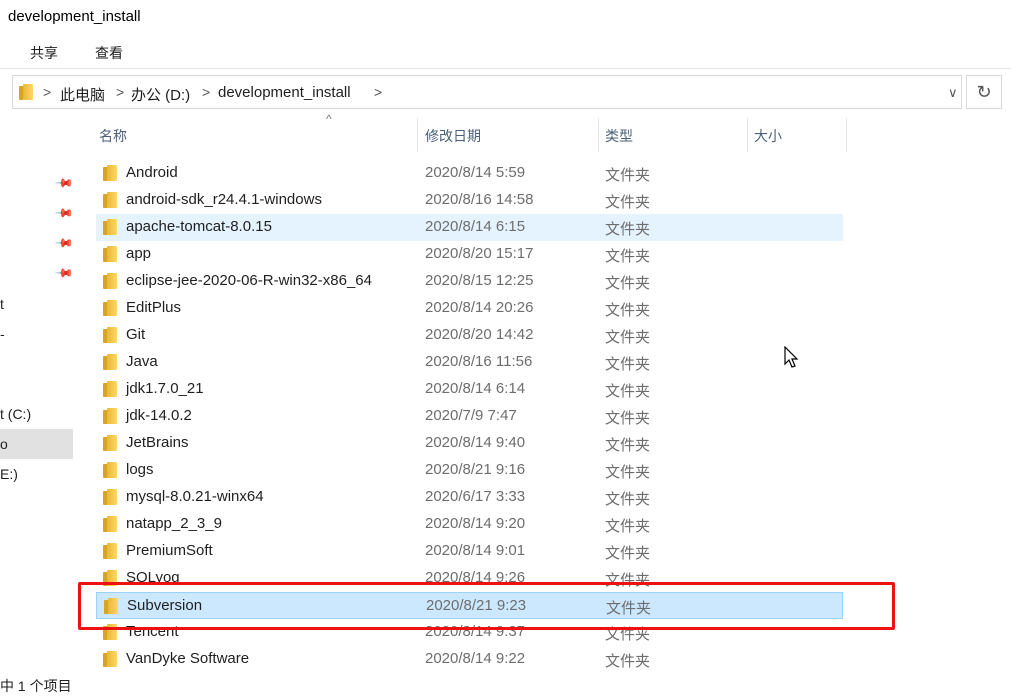 The image size is (1011, 697). I want to click on column-name: 名称, so click(113, 136).